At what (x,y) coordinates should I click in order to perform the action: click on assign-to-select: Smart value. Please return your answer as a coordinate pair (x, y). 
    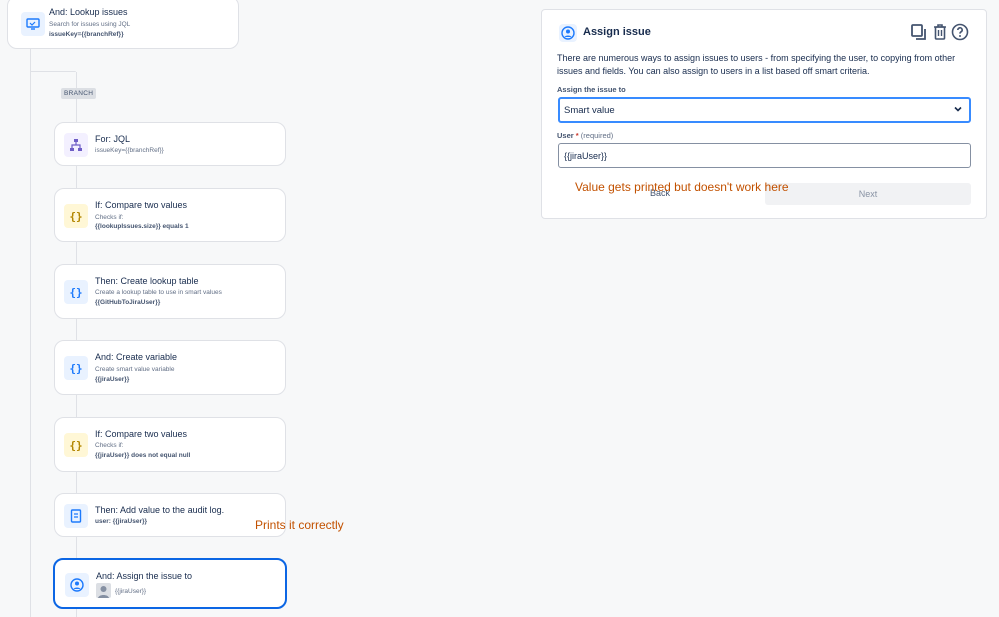
    Looking at the image, I should click on (764, 110).